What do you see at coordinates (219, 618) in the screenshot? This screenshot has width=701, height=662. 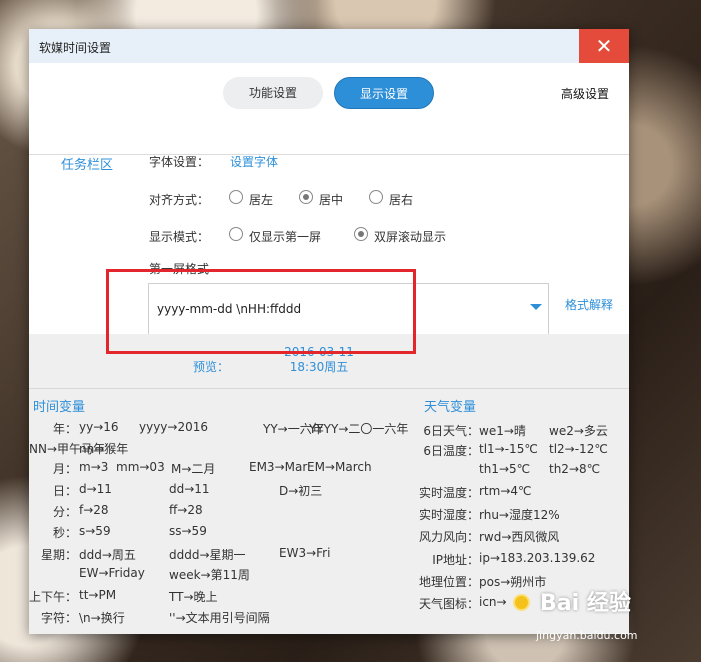 I see `time-var-item: ''→文本用引号间隔` at bounding box center [219, 618].